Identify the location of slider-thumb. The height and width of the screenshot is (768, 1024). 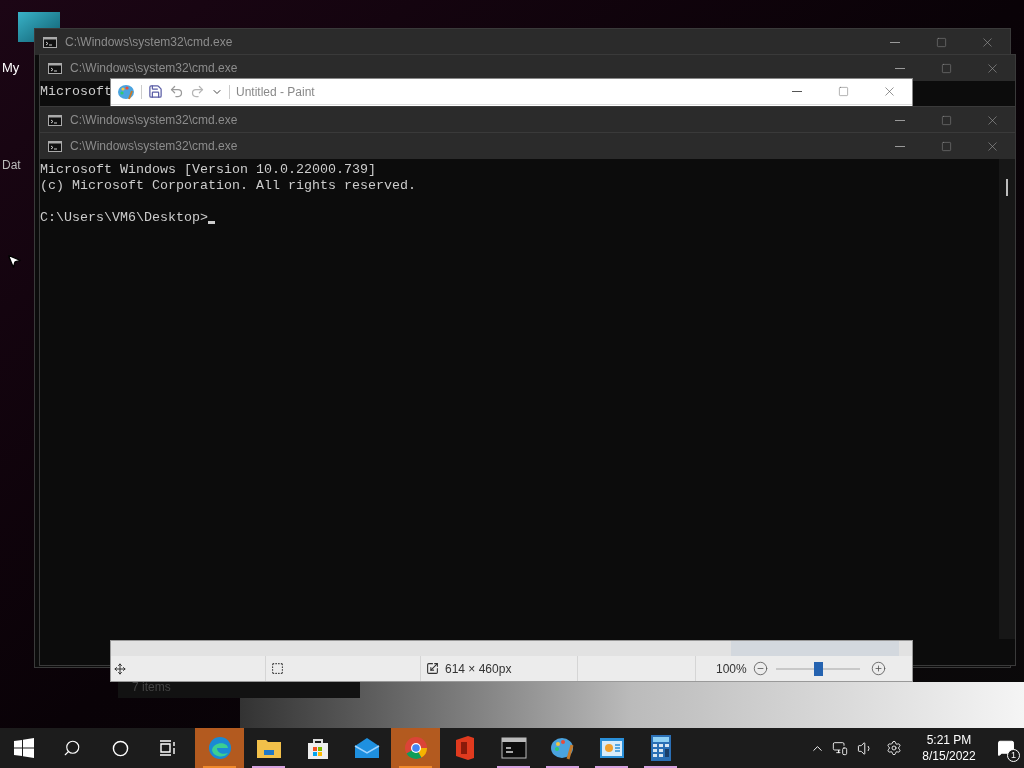
(818, 668).